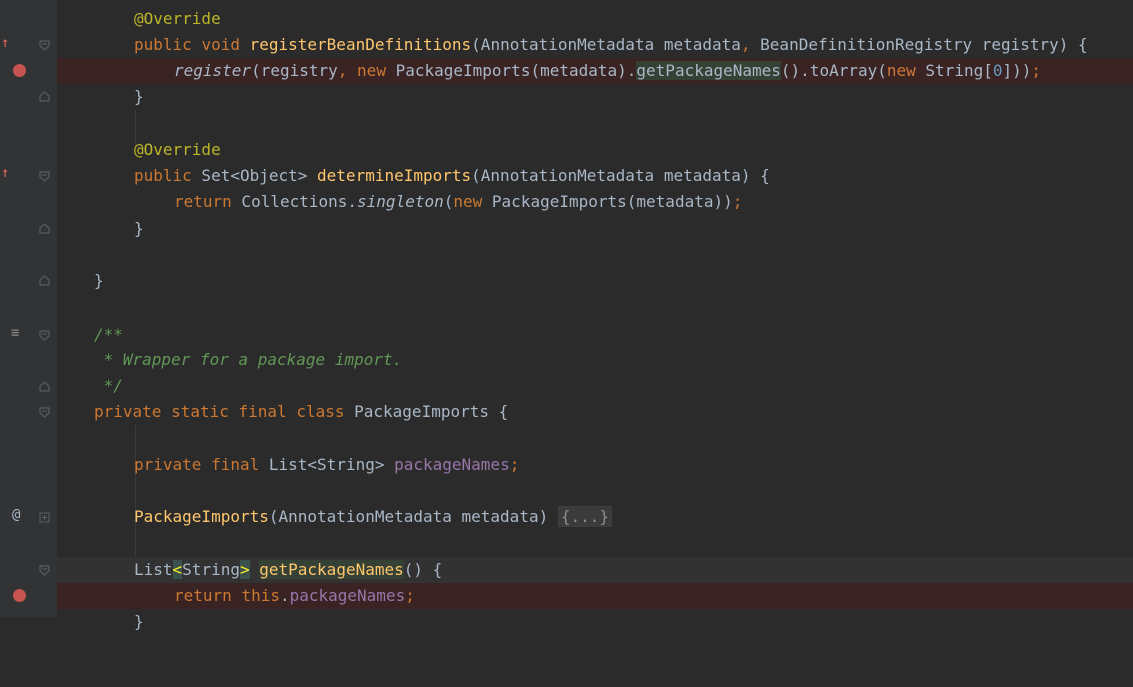 The width and height of the screenshot is (1133, 687). I want to click on class-name: PackageImports {, so click(426, 411).